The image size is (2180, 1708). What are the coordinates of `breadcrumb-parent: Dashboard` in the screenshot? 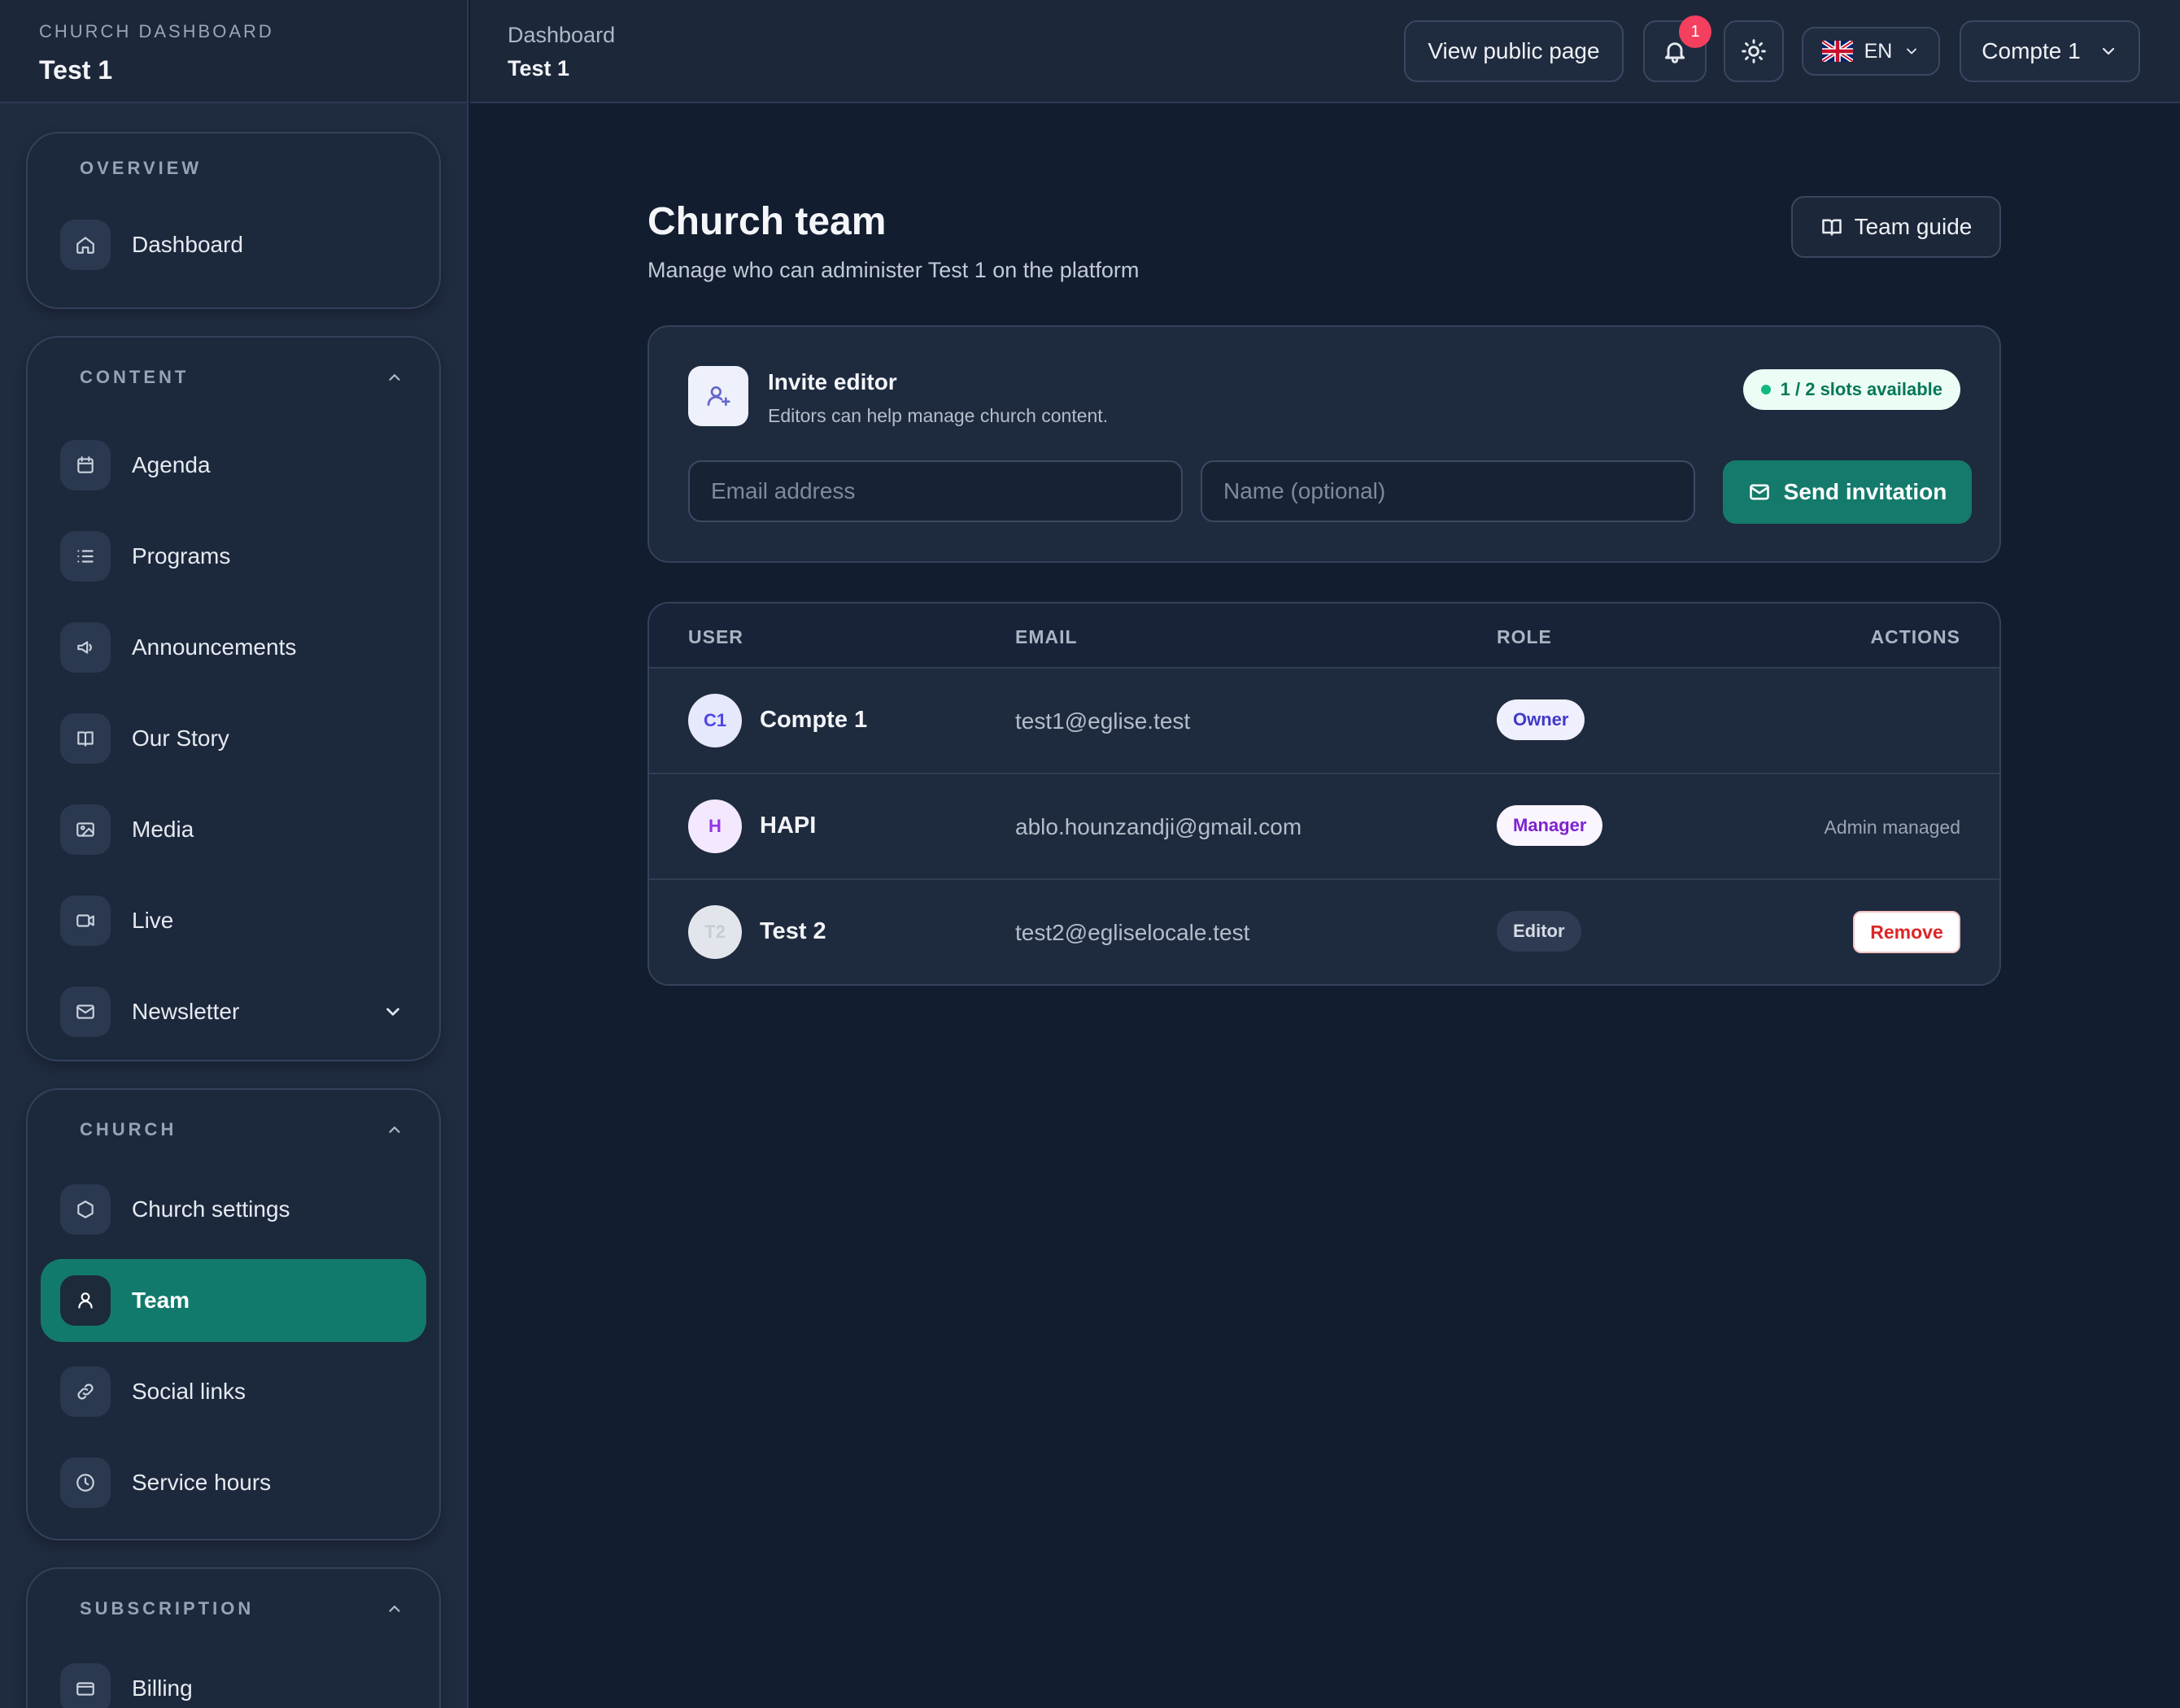 It's located at (561, 36).